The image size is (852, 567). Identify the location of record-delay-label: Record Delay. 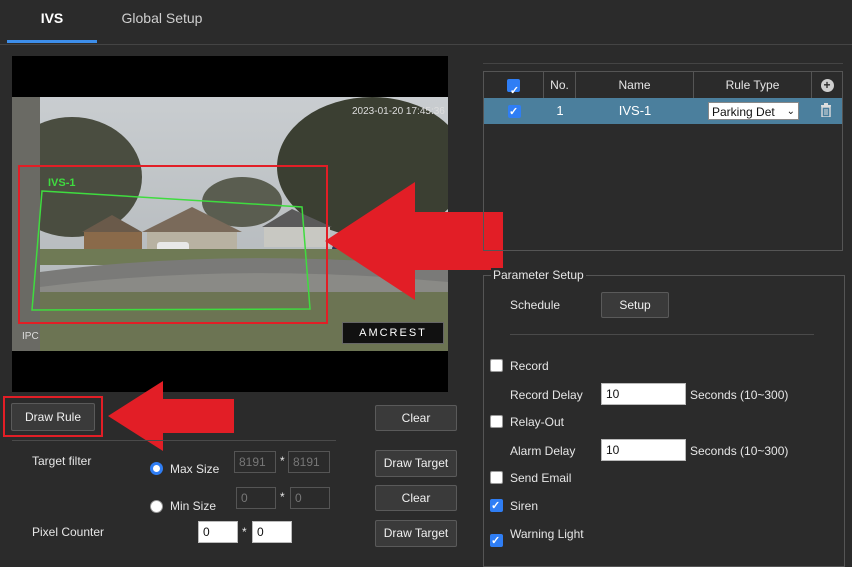
(546, 395).